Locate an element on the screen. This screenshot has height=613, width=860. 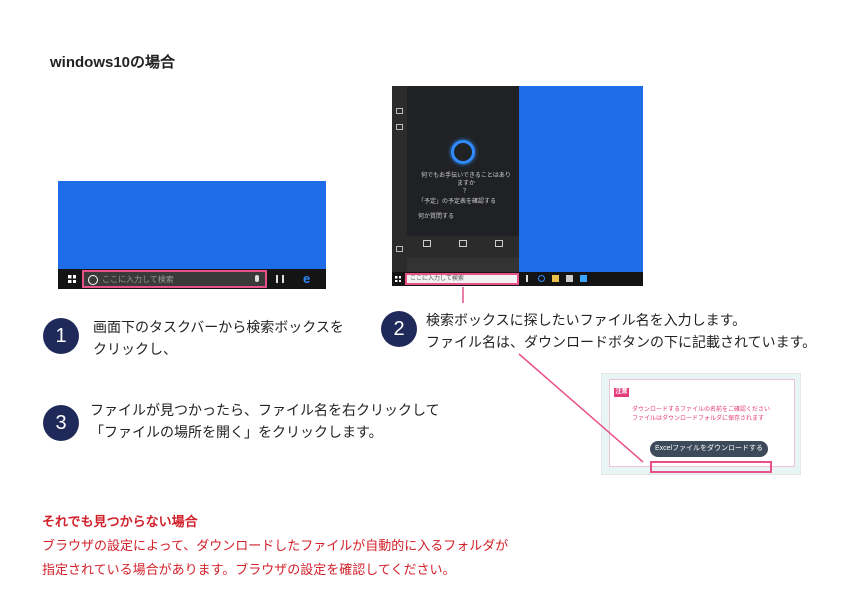
settings-icon is located at coordinates (399, 249).